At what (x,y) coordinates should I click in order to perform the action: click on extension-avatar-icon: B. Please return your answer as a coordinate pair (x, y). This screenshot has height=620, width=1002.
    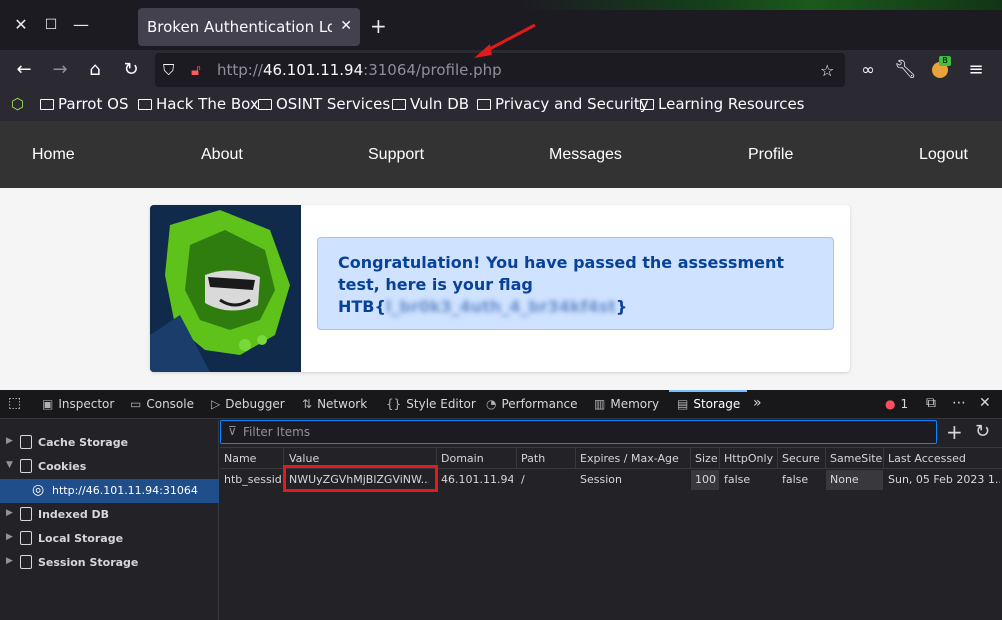
    Looking at the image, I should click on (940, 68).